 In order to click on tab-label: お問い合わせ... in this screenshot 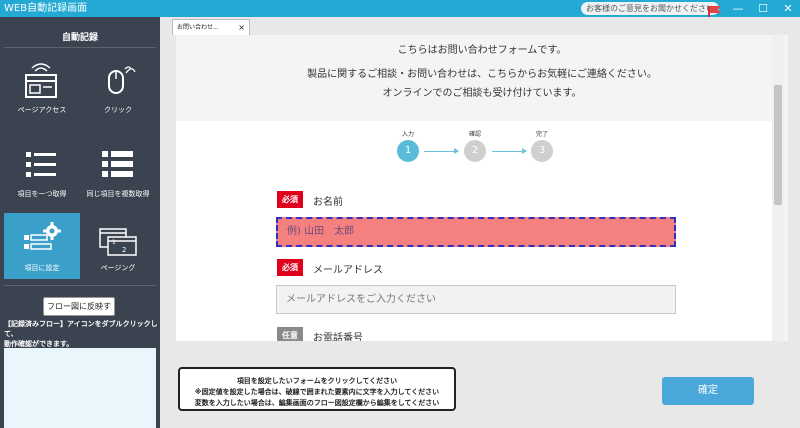, I will do `click(198, 27)`.